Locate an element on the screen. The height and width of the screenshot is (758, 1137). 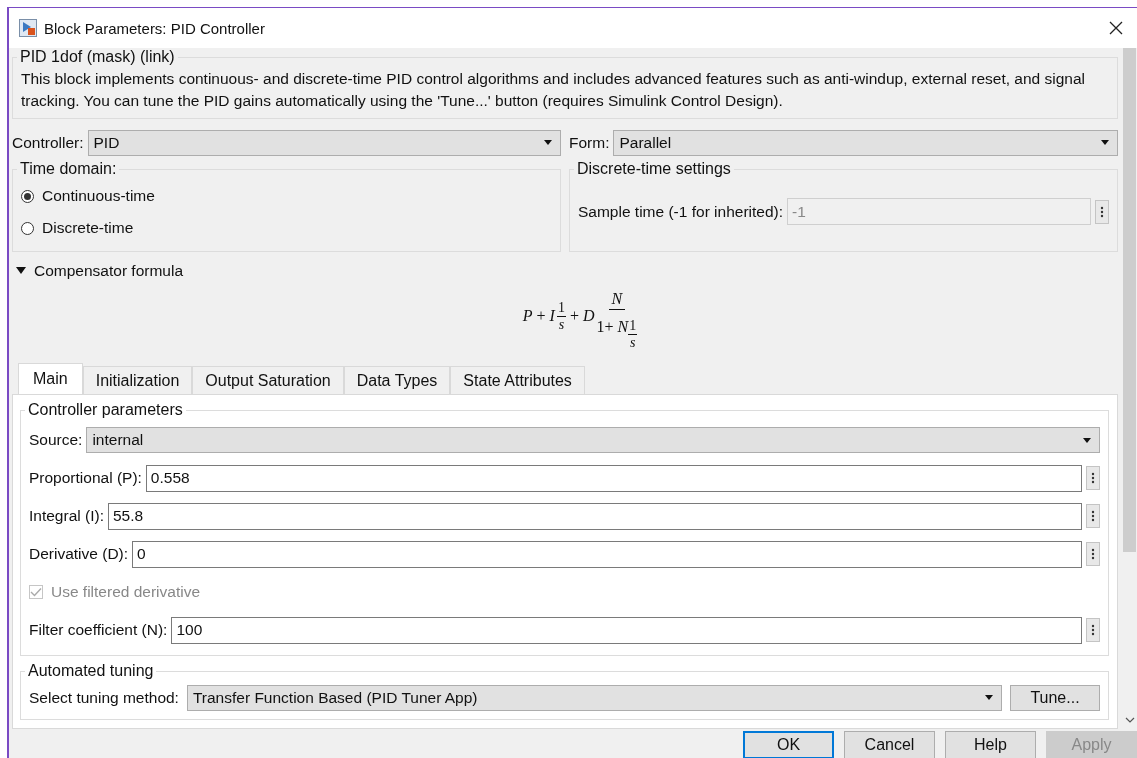
radio-label: Continuous-time is located at coordinates (98, 196).